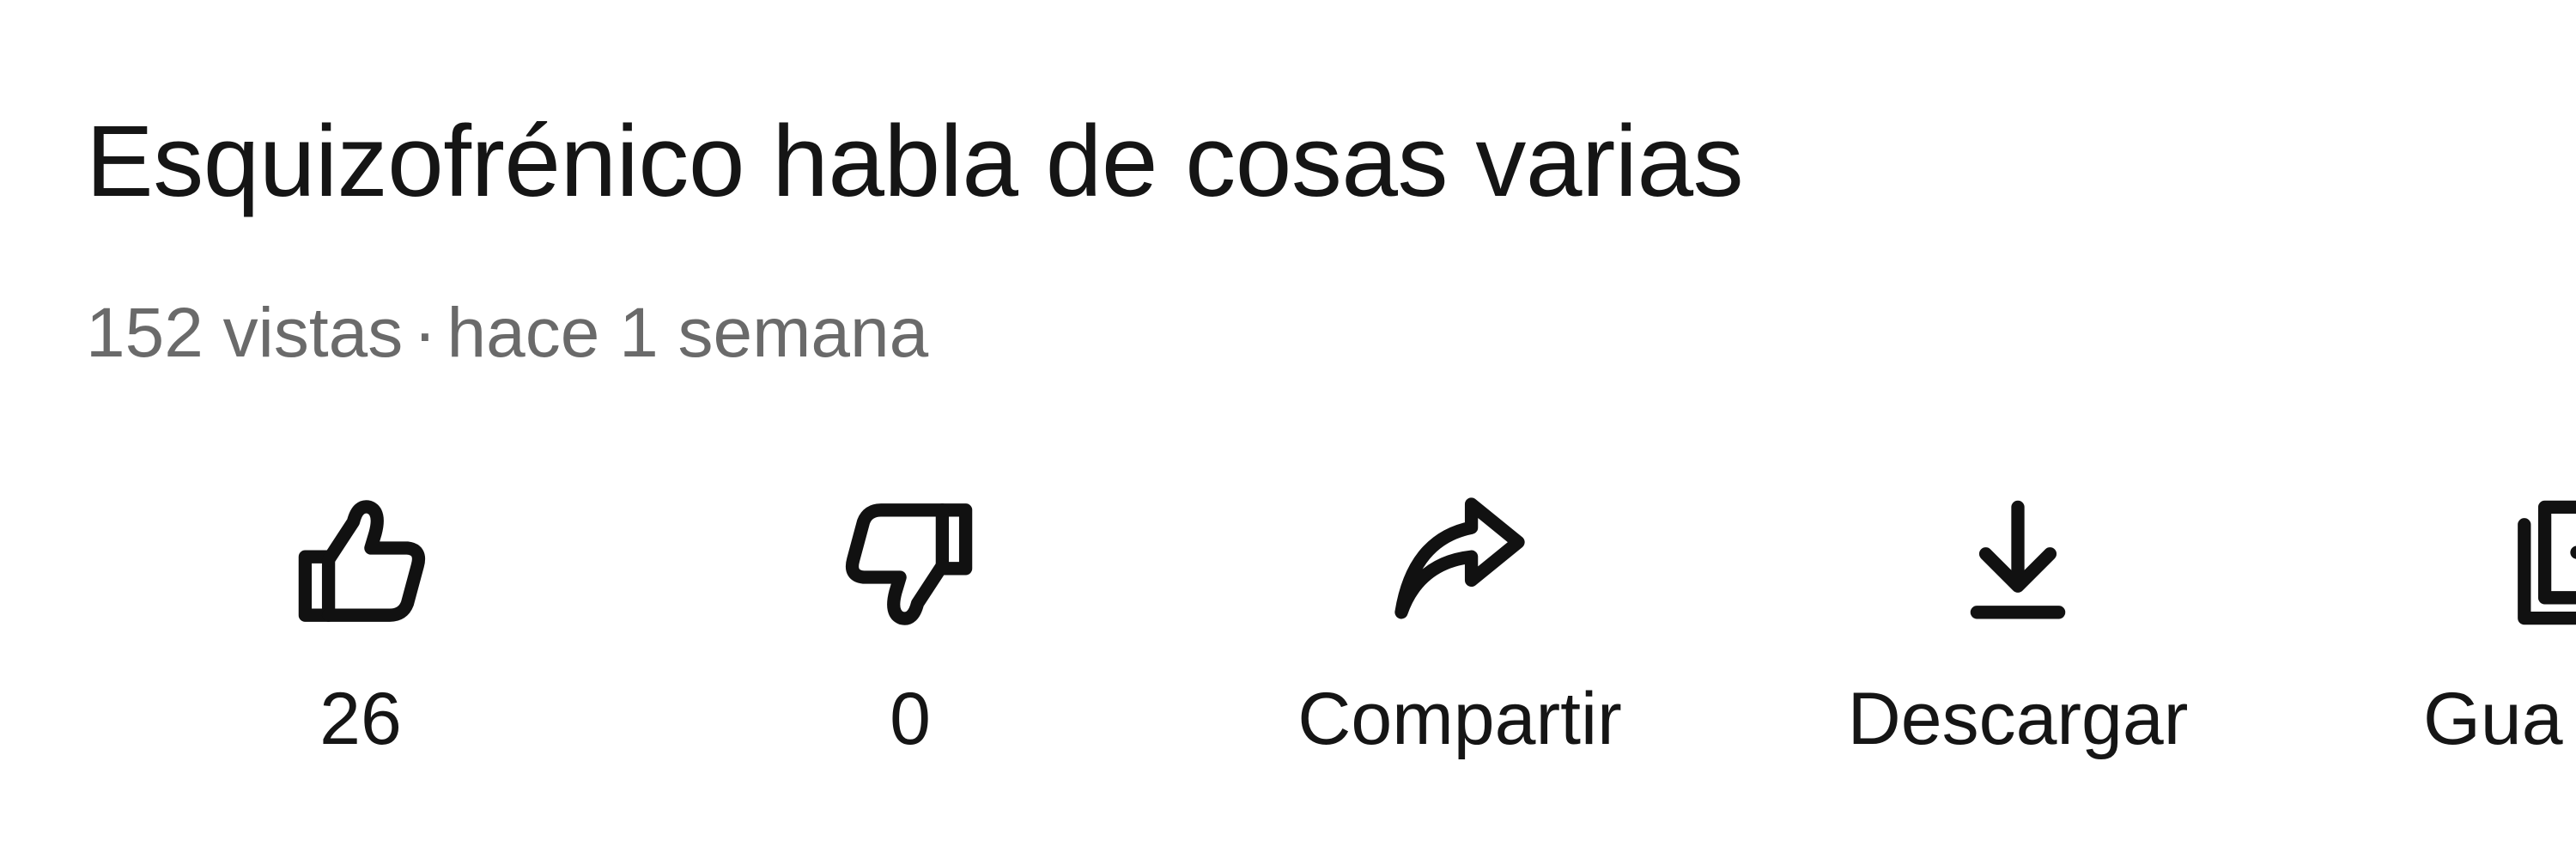  I want to click on like-count: 26, so click(360, 719).